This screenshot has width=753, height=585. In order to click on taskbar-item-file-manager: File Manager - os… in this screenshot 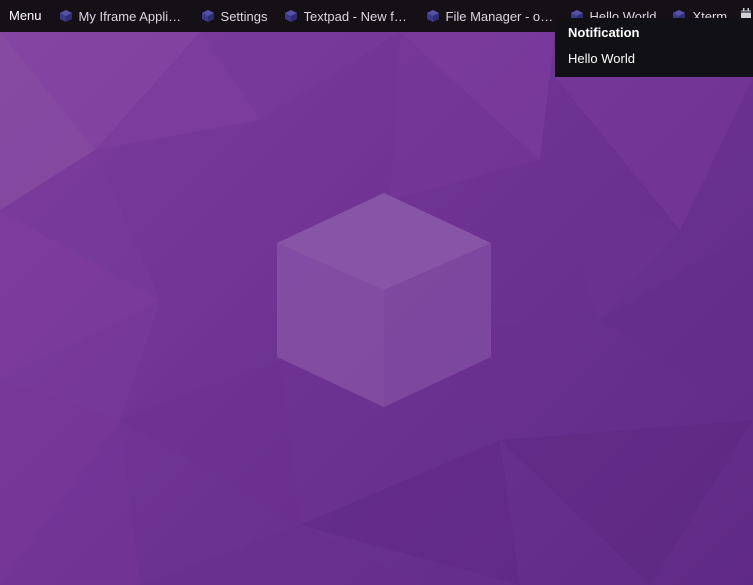, I will do `click(490, 16)`.